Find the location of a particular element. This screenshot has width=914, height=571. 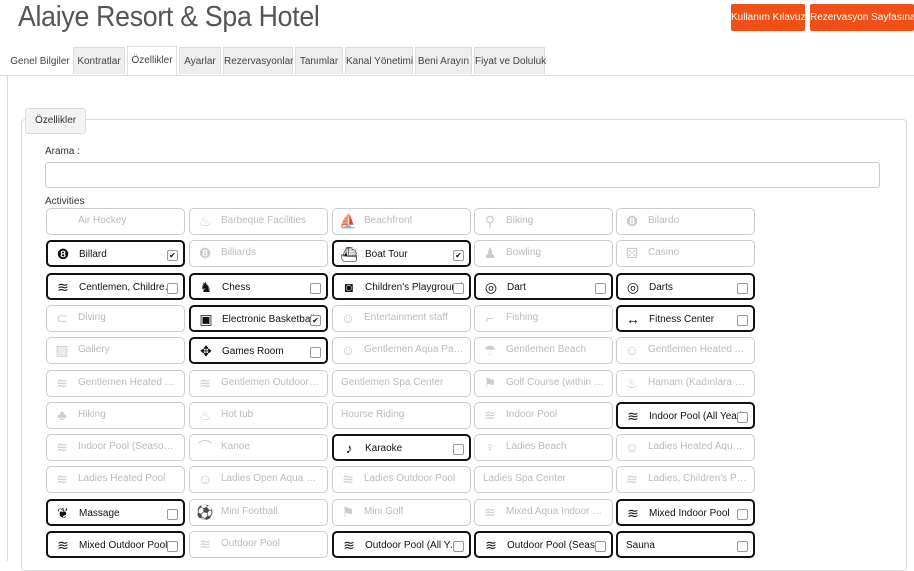

search-label: Arama : is located at coordinates (63, 151).